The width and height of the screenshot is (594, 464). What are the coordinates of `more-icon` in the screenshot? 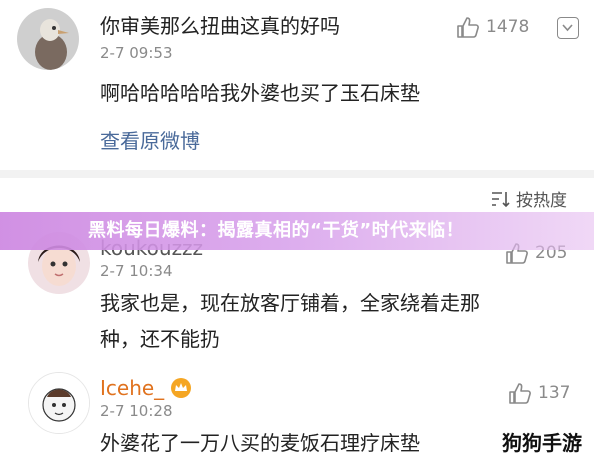 It's located at (568, 28).